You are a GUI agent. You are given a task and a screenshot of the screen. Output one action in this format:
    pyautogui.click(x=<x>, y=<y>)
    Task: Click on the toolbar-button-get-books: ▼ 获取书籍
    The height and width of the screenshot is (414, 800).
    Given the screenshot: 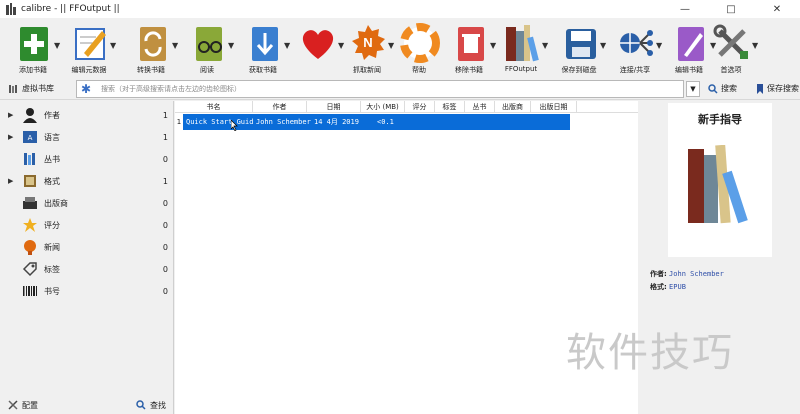 What is the action you would take?
    pyautogui.click(x=267, y=49)
    